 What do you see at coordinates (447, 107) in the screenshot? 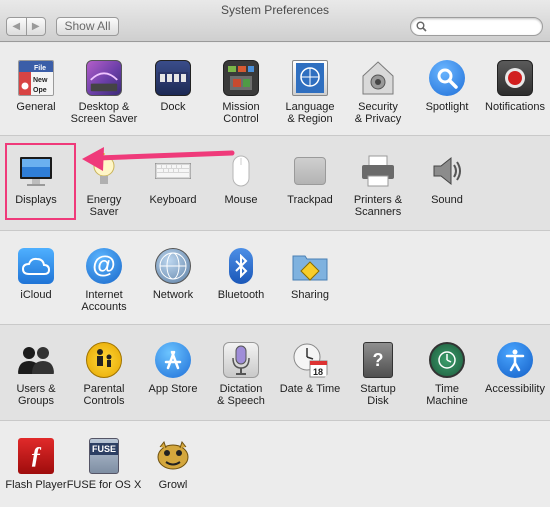
I see `pref-label: Spotlight` at bounding box center [447, 107].